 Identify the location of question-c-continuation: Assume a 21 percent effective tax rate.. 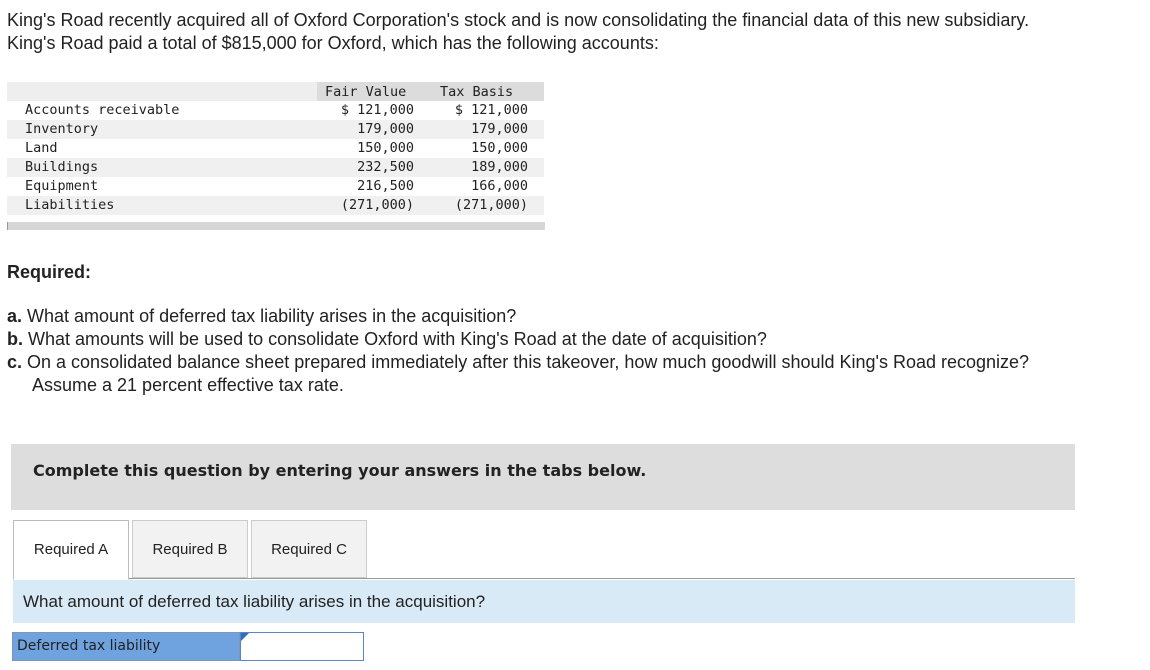
(188, 385).